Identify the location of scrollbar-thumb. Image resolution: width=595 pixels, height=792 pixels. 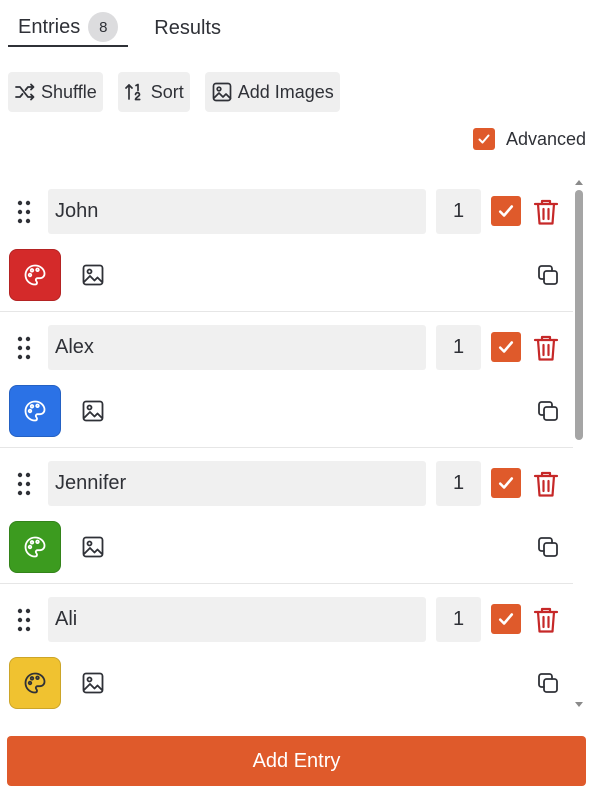
(579, 315).